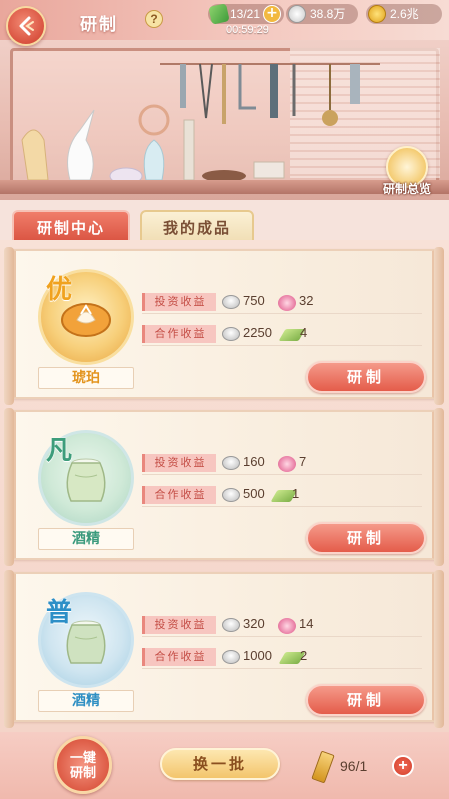 The width and height of the screenshot is (449, 799). Describe the element at coordinates (254, 300) in the screenshot. I see `invest-income-value: 750` at that location.